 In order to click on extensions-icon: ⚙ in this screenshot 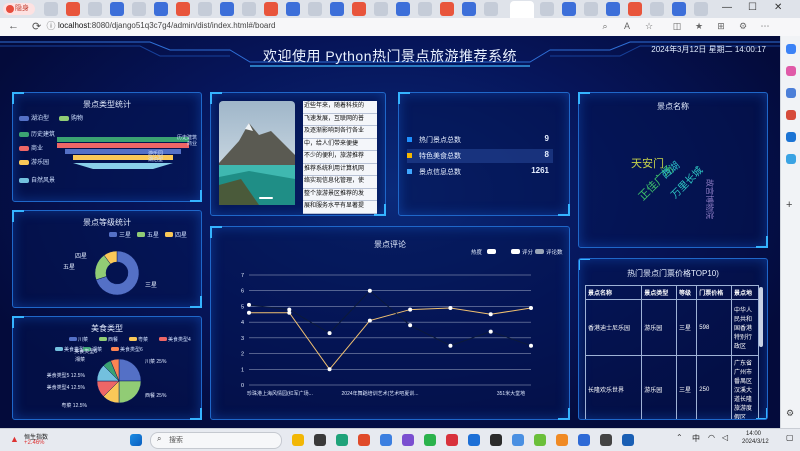, I will do `click(743, 26)`.